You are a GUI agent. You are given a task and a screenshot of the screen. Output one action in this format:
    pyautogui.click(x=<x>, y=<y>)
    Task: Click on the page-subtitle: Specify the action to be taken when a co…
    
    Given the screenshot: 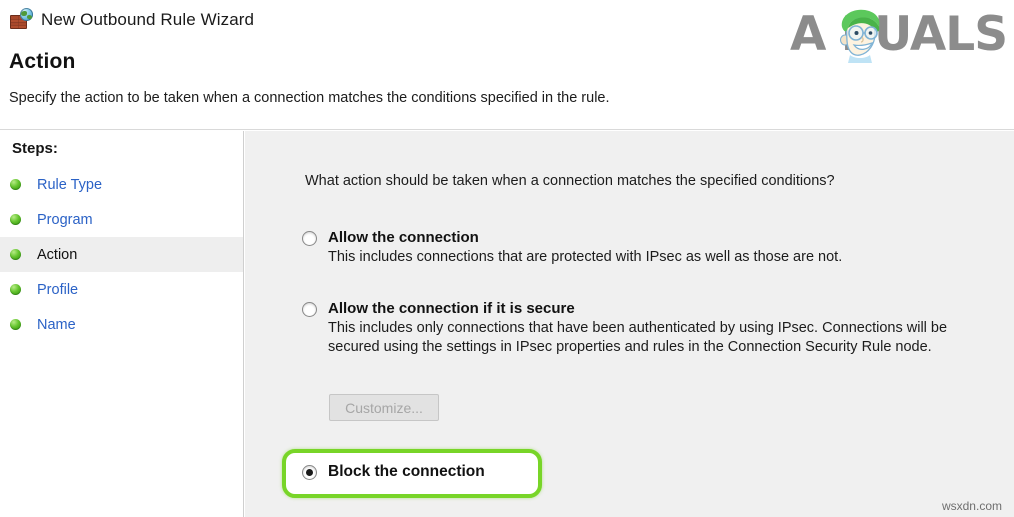 What is the action you would take?
    pyautogui.click(x=309, y=98)
    